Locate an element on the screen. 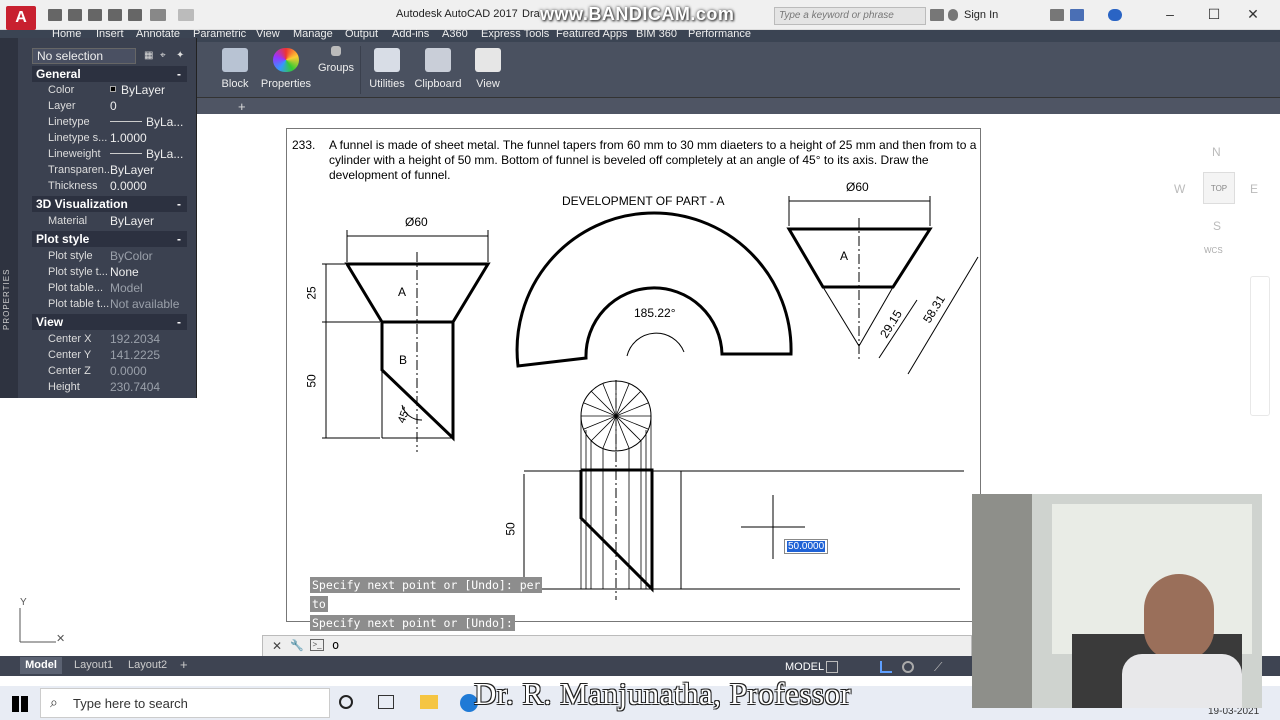 The width and height of the screenshot is (1280, 720). ucs-y-label: Y is located at coordinates (23, 602).